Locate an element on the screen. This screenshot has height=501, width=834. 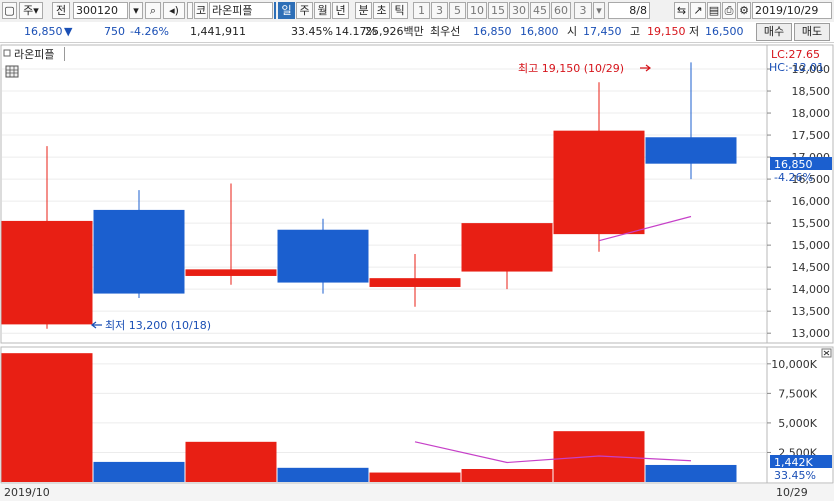
last-vol-pct-label: 33.45% is located at coordinates (795, 475).